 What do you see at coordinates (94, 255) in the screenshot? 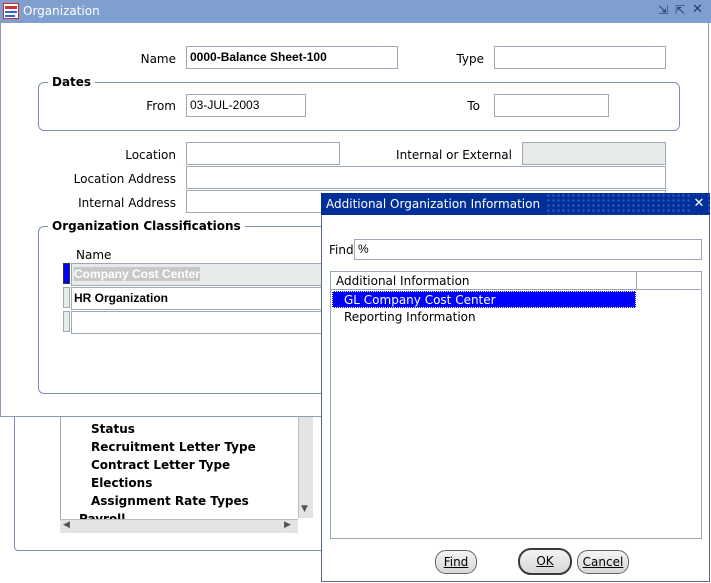
I see `classification-name-header: Name` at bounding box center [94, 255].